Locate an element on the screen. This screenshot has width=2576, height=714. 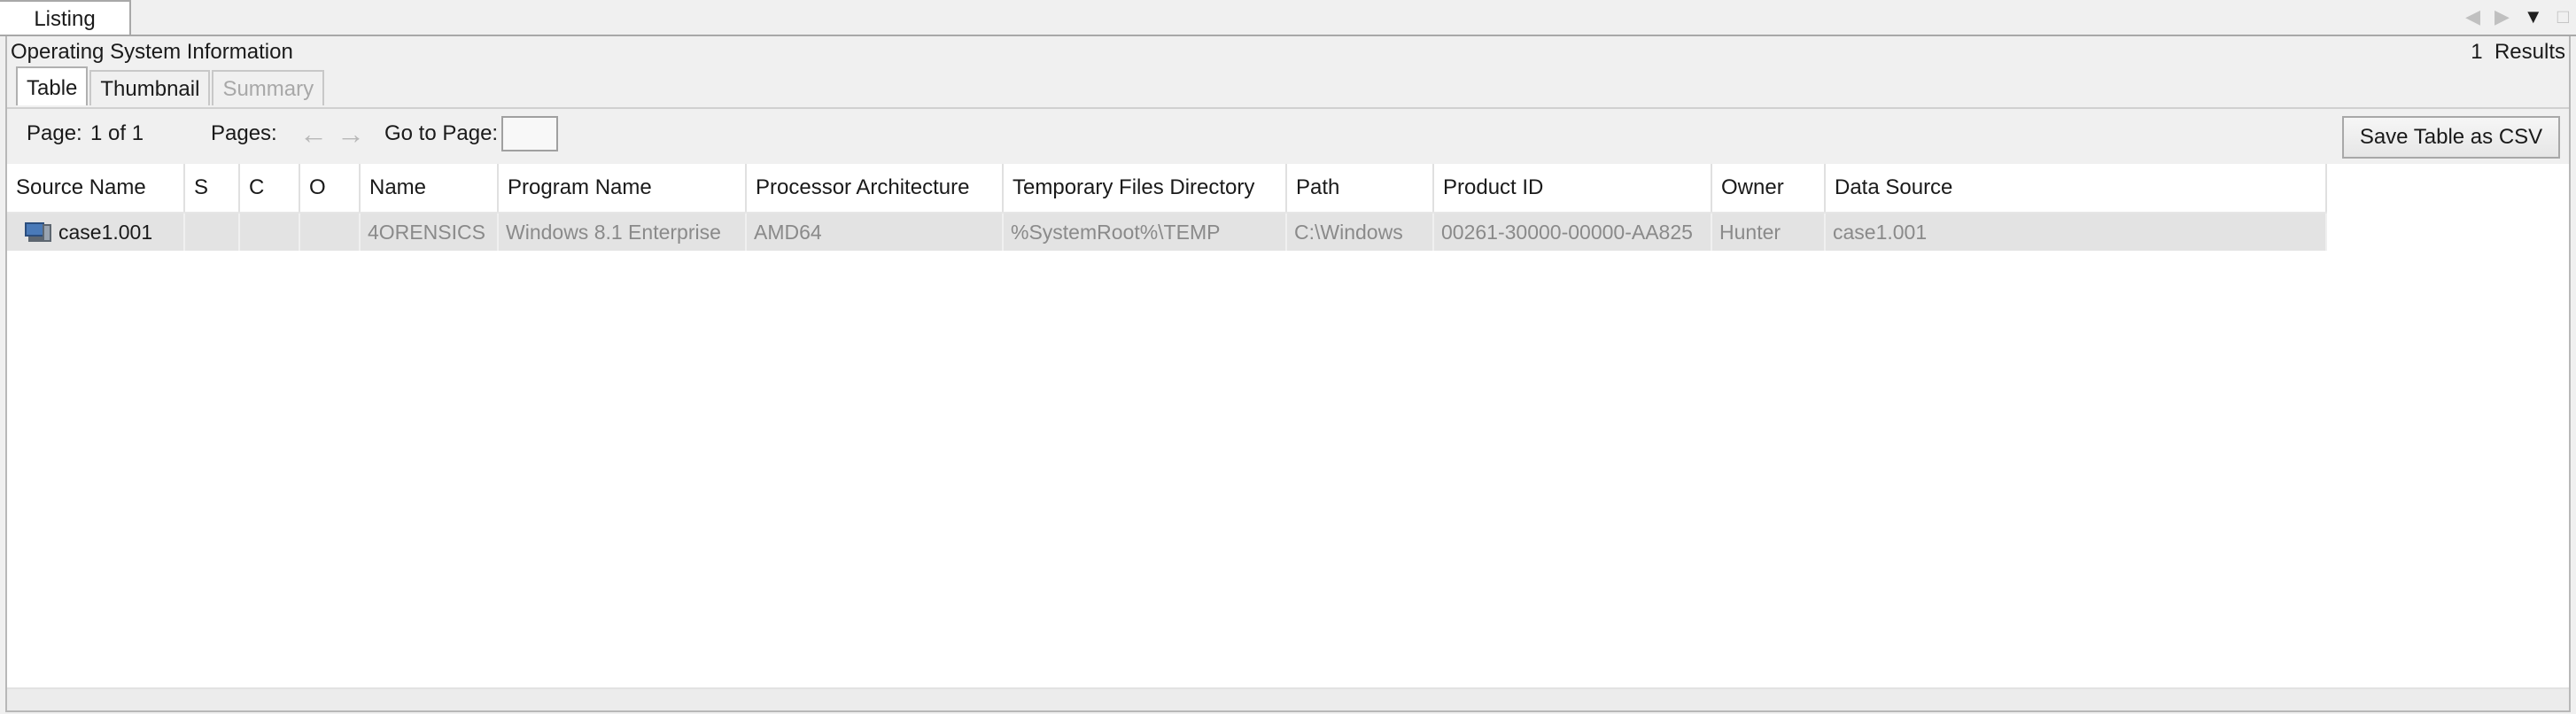
col-program-name: Program Name is located at coordinates (622, 189).